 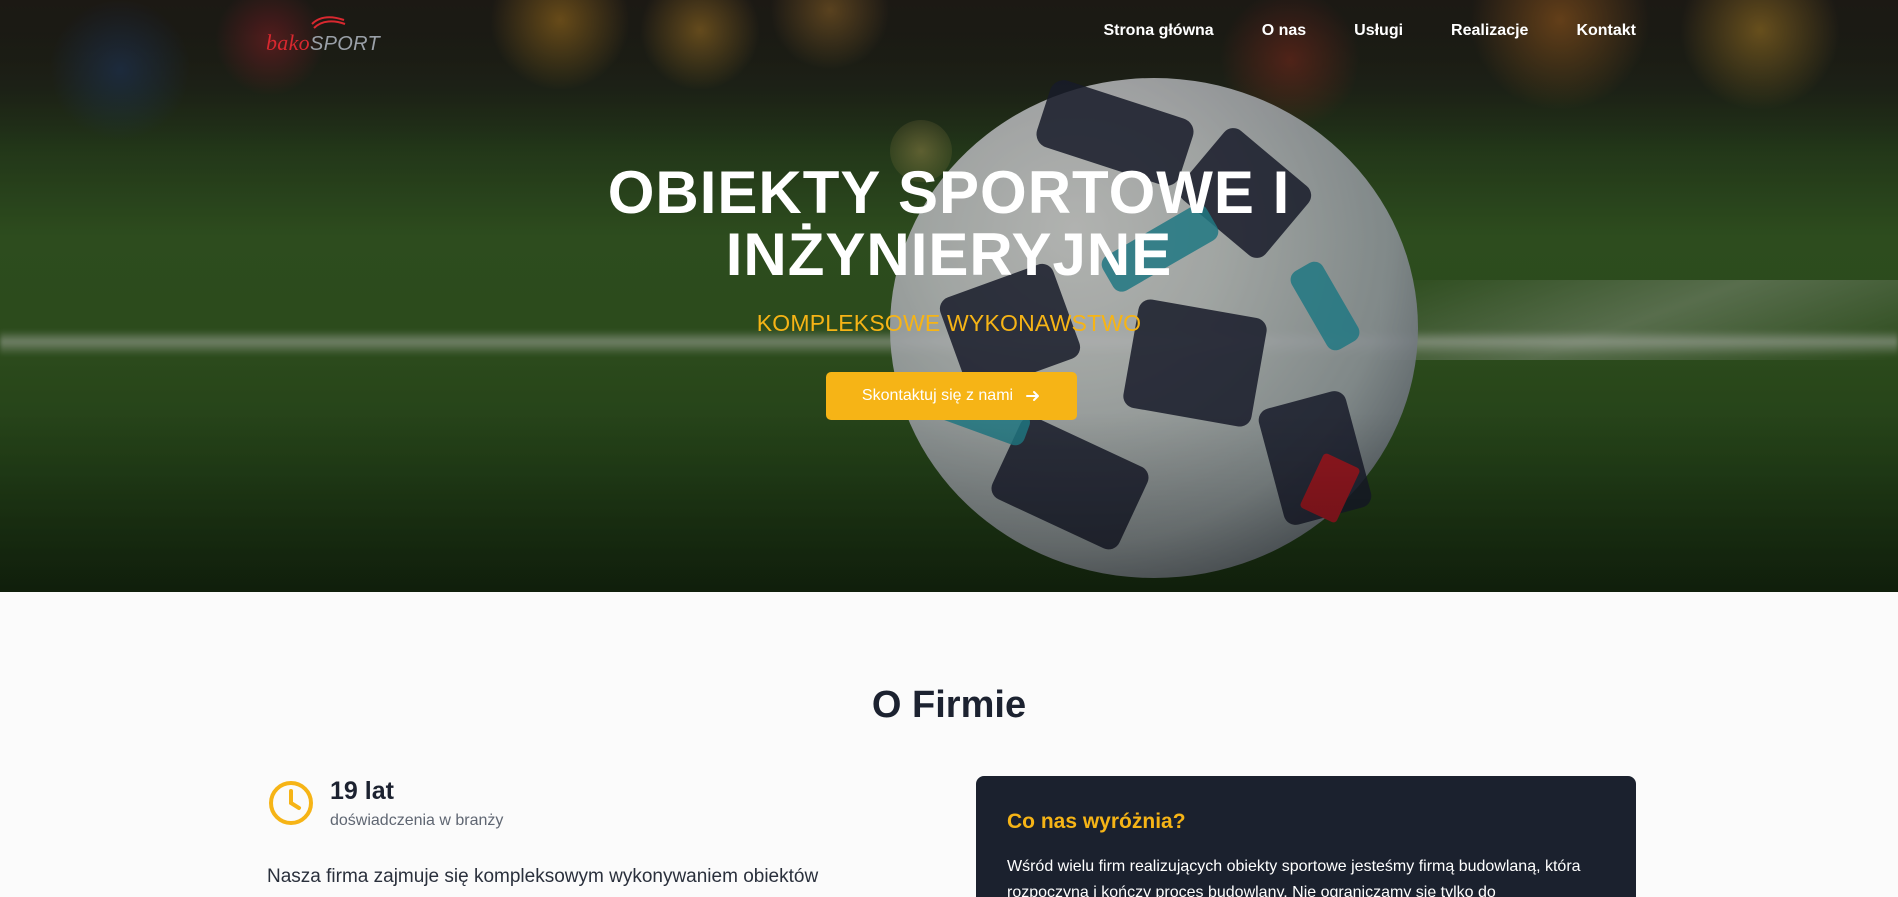 I want to click on logo-text-part1: bako, so click(x=288, y=42).